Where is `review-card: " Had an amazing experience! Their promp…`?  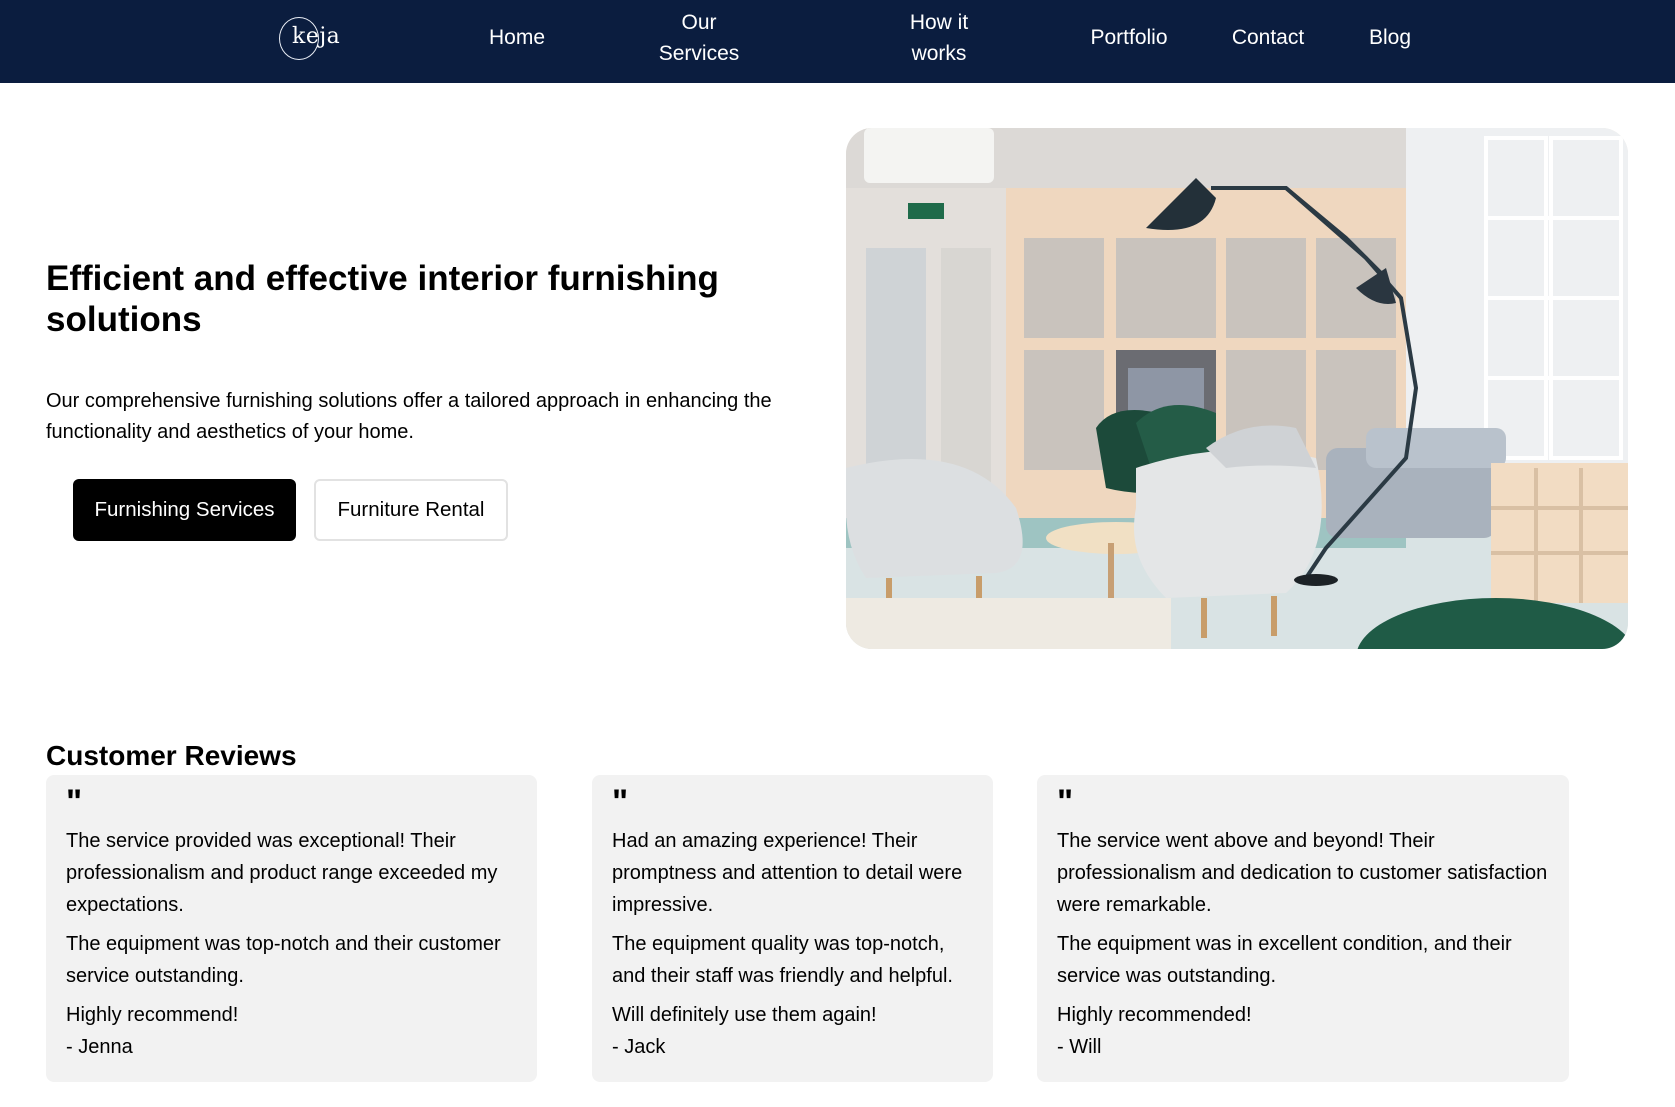
review-card: " Had an amazing experience! Their promp… is located at coordinates (792, 928).